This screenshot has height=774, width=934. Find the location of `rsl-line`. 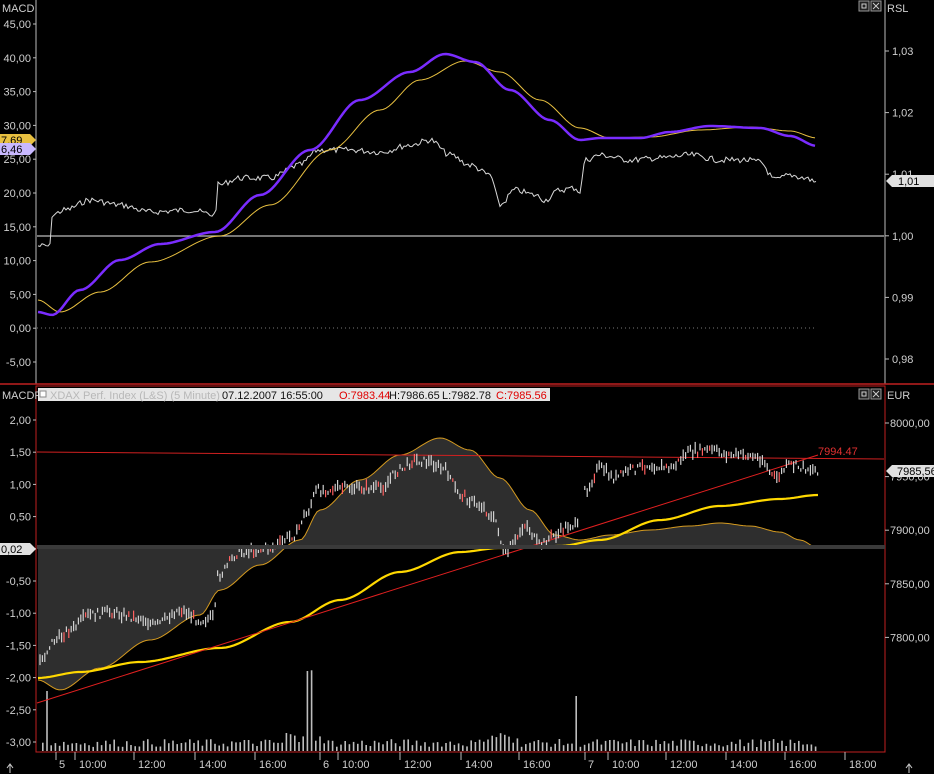

rsl-line is located at coordinates (427, 192).